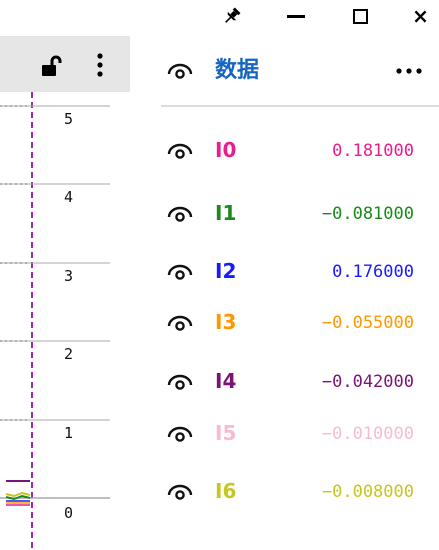 The width and height of the screenshot is (439, 550). What do you see at coordinates (226, 491) in the screenshot?
I see `variable-name: I6` at bounding box center [226, 491].